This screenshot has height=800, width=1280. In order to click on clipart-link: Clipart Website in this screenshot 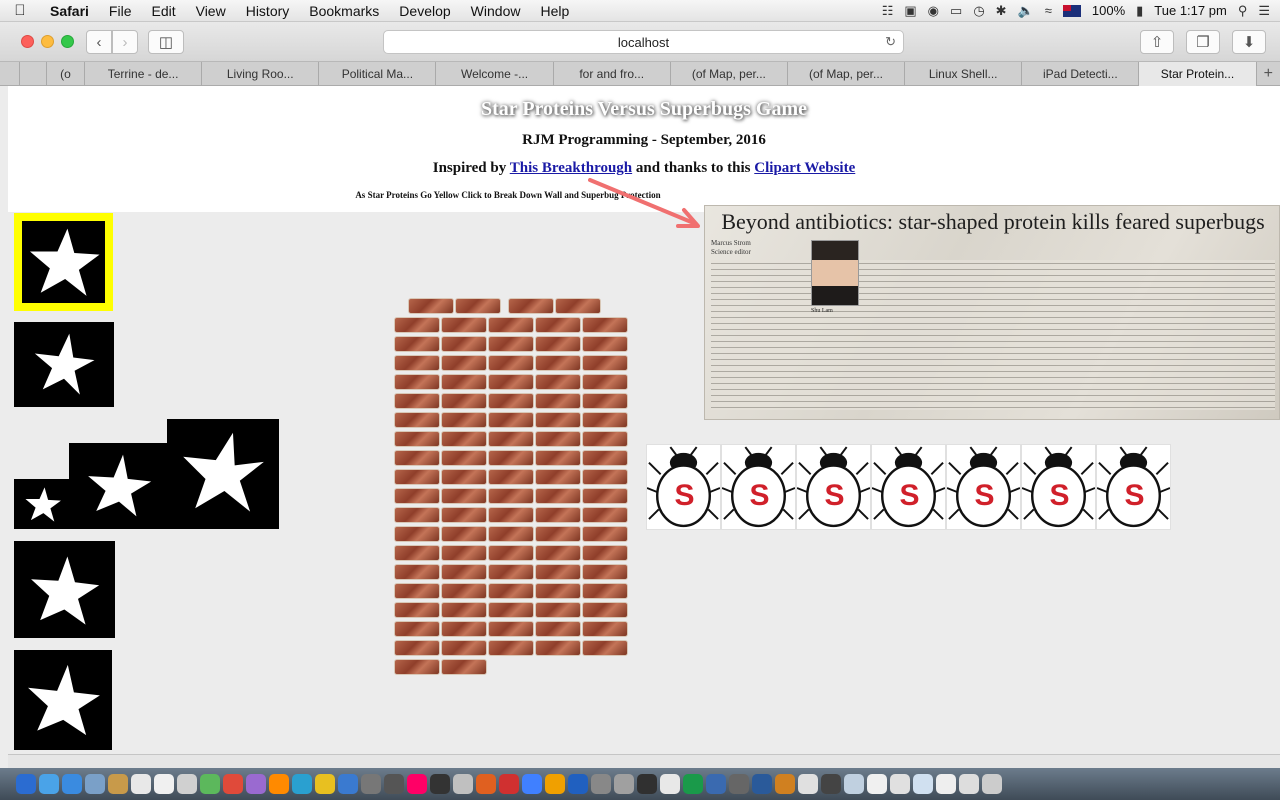, I will do `click(804, 168)`.